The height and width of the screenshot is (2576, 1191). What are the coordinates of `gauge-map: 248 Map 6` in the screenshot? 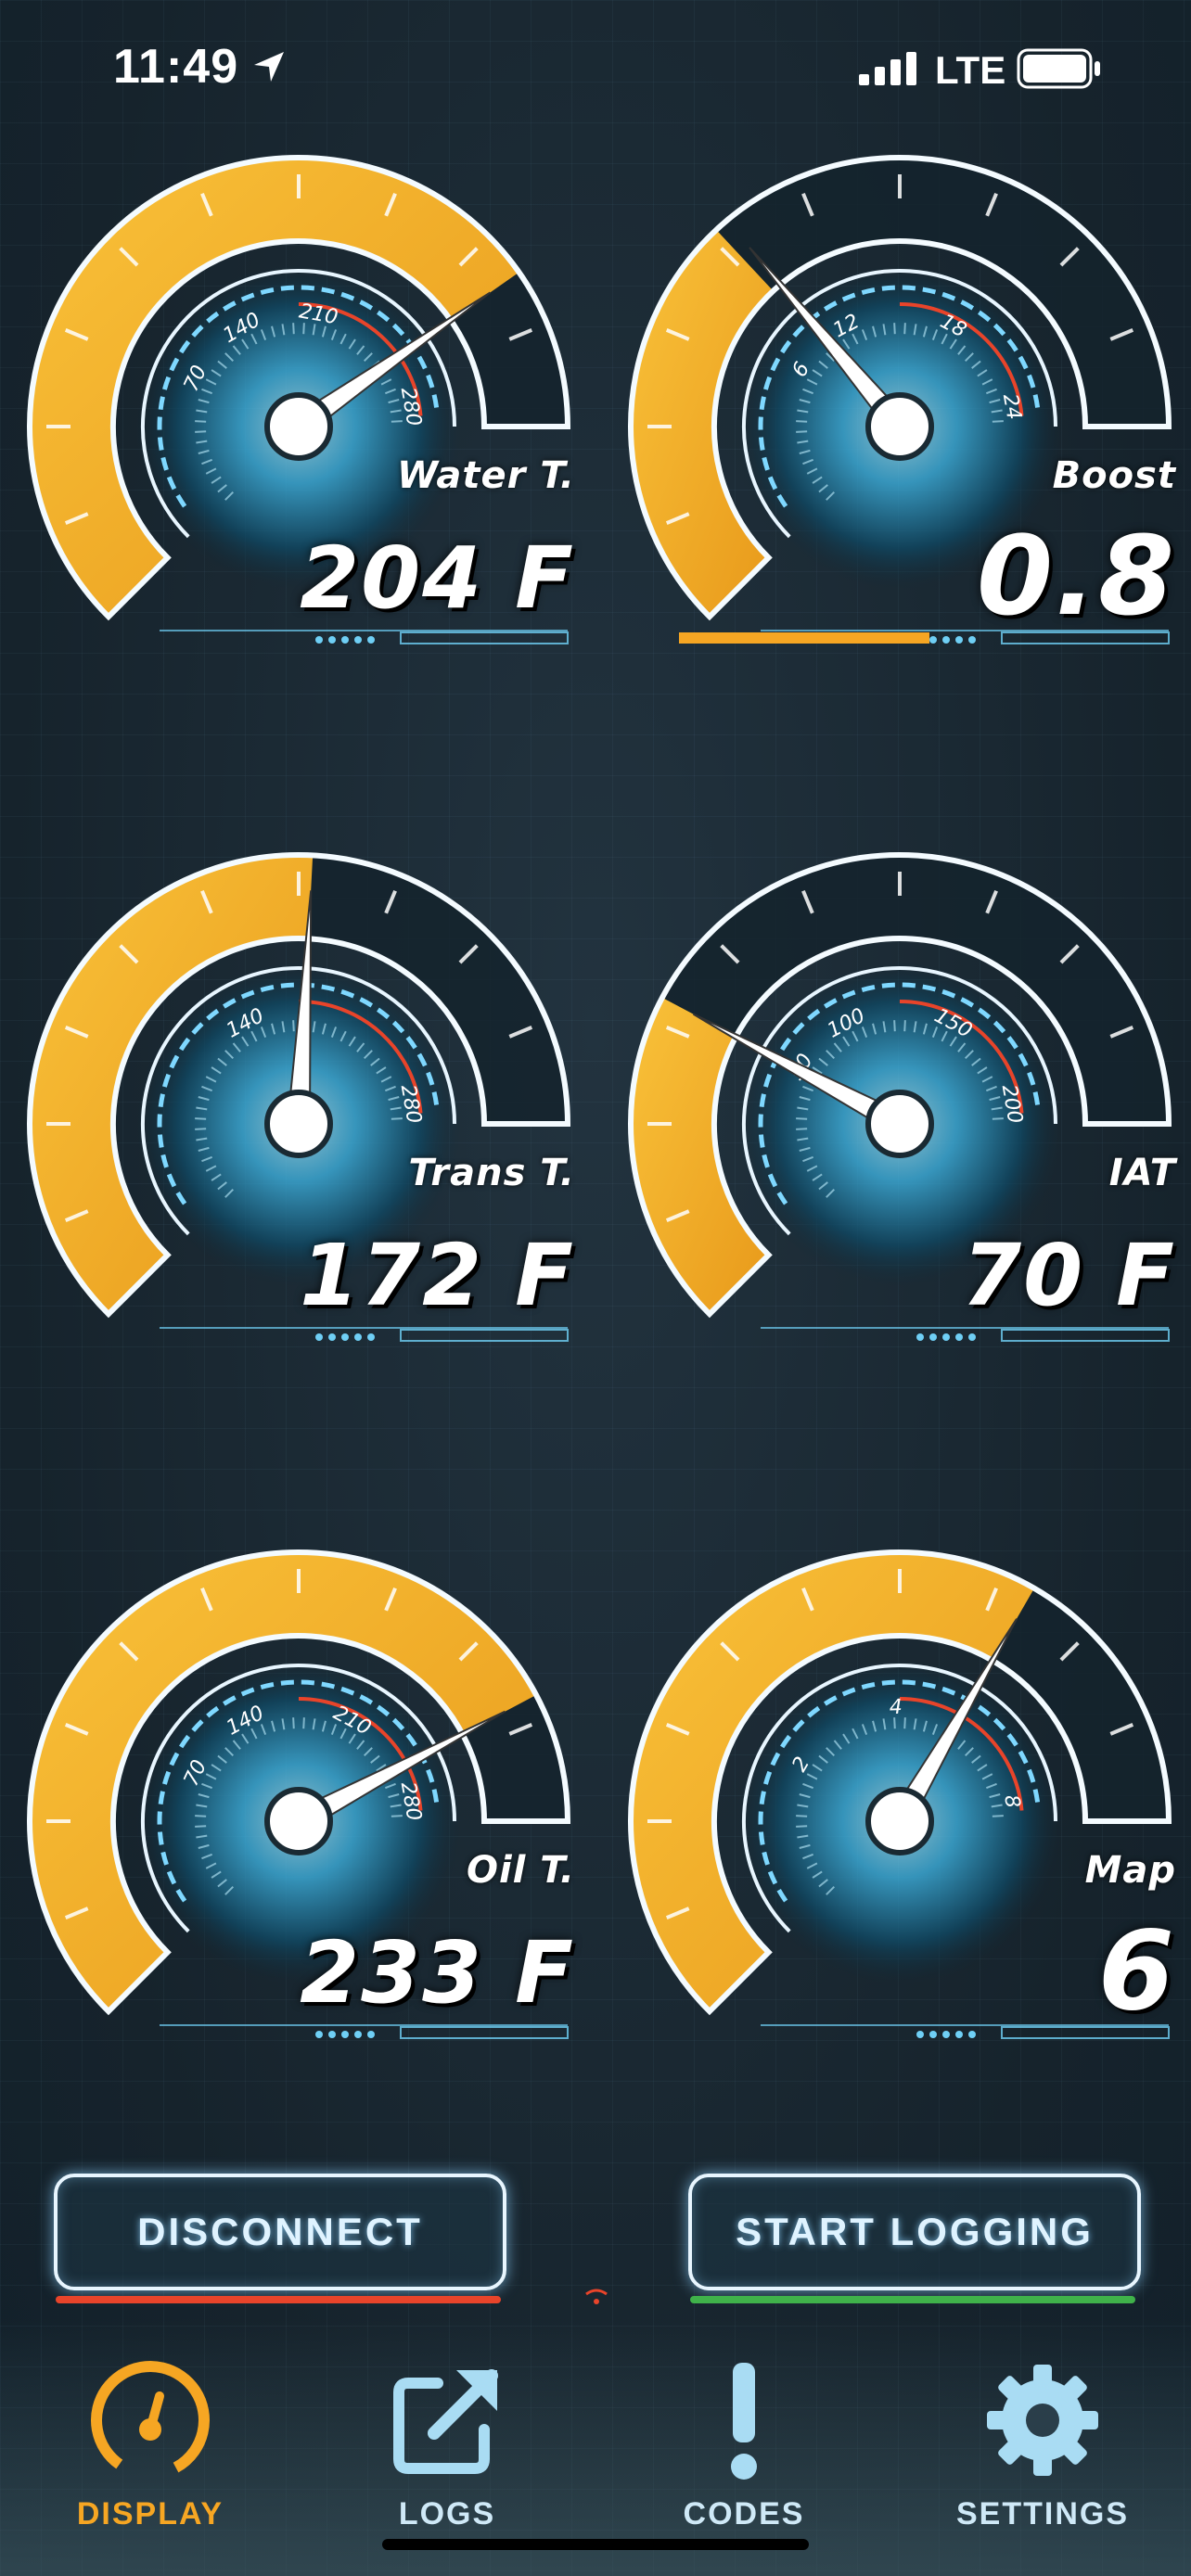 It's located at (899, 1859).